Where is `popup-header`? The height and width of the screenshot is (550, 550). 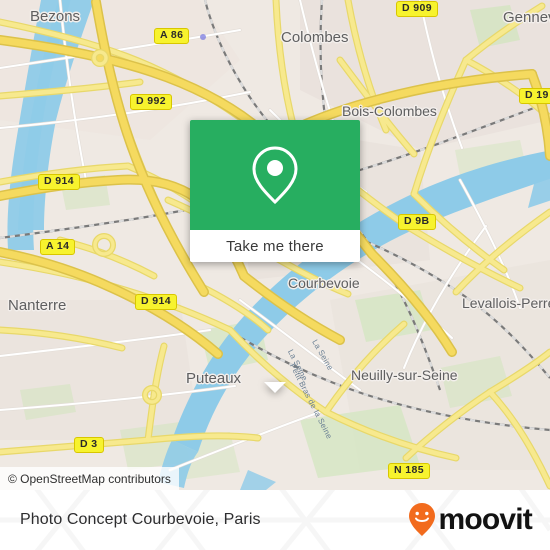
popup-header is located at coordinates (275, 175).